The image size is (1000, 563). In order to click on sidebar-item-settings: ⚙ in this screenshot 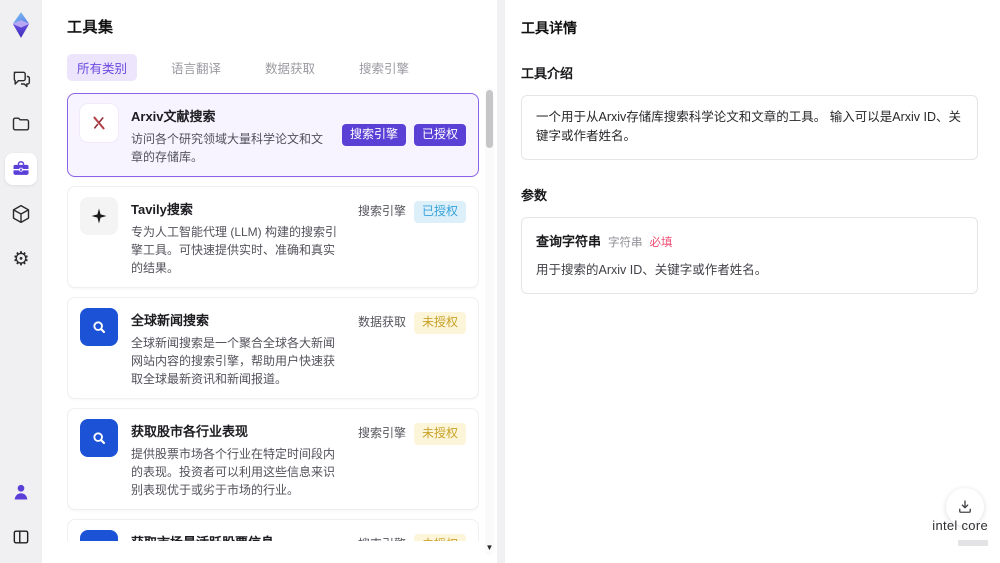, I will do `click(21, 259)`.